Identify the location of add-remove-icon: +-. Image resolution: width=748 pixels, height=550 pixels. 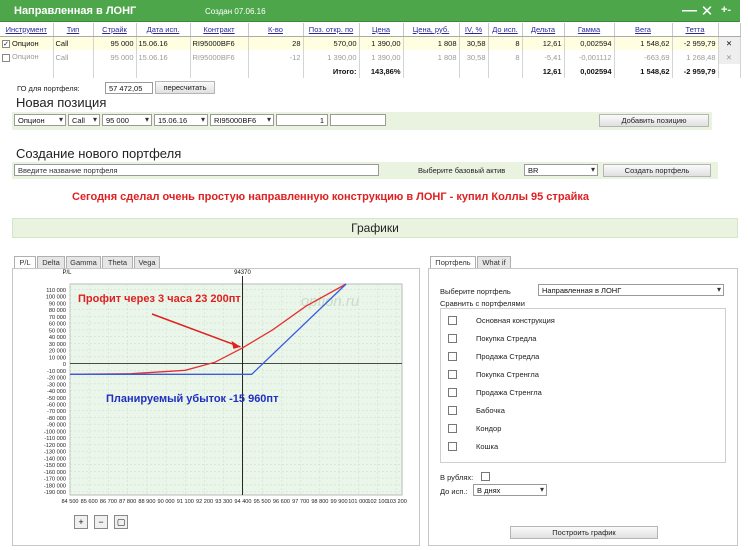
(726, 10).